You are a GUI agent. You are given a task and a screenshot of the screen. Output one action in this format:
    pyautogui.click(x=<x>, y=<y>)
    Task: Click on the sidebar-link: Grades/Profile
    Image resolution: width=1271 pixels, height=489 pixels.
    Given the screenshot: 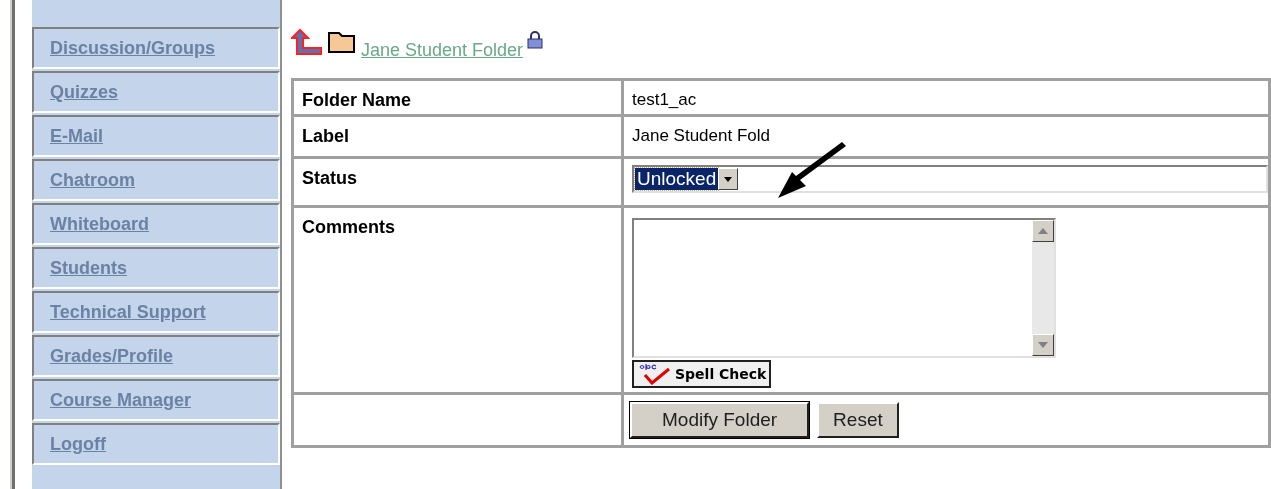 What is the action you would take?
    pyautogui.click(x=155, y=356)
    